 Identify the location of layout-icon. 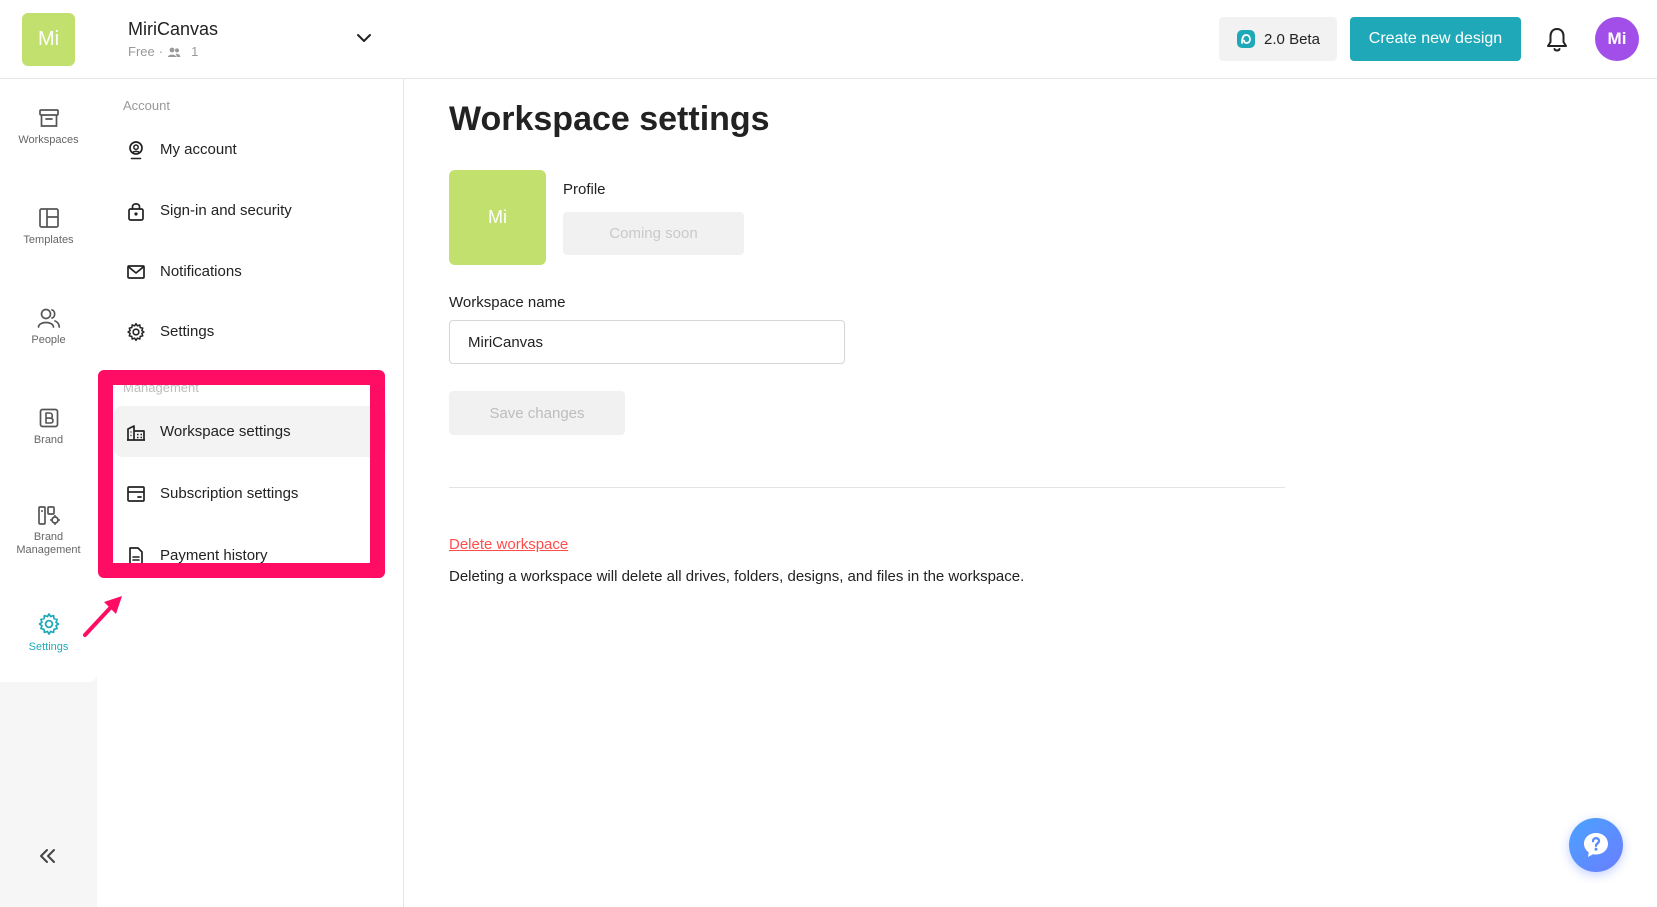
(48, 218).